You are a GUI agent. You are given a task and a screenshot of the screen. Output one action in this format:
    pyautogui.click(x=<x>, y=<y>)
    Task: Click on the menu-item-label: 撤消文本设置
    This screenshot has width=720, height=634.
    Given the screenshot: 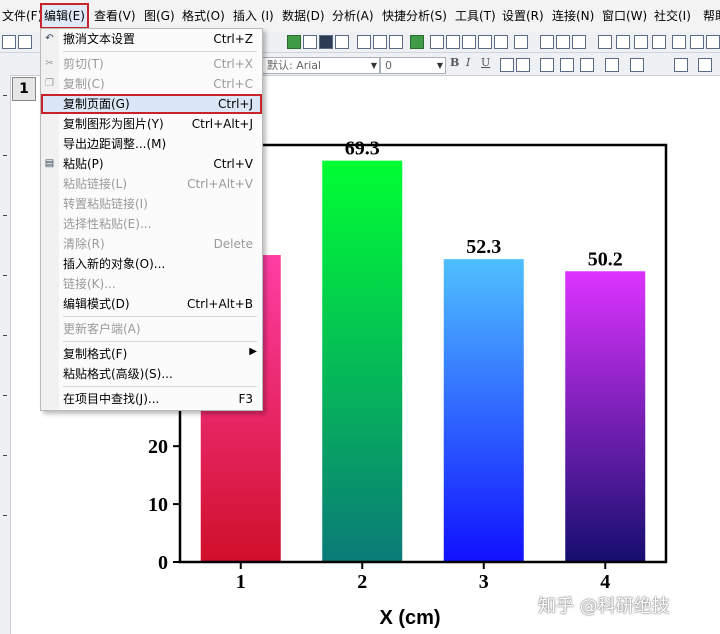 What is the action you would take?
    pyautogui.click(x=99, y=39)
    